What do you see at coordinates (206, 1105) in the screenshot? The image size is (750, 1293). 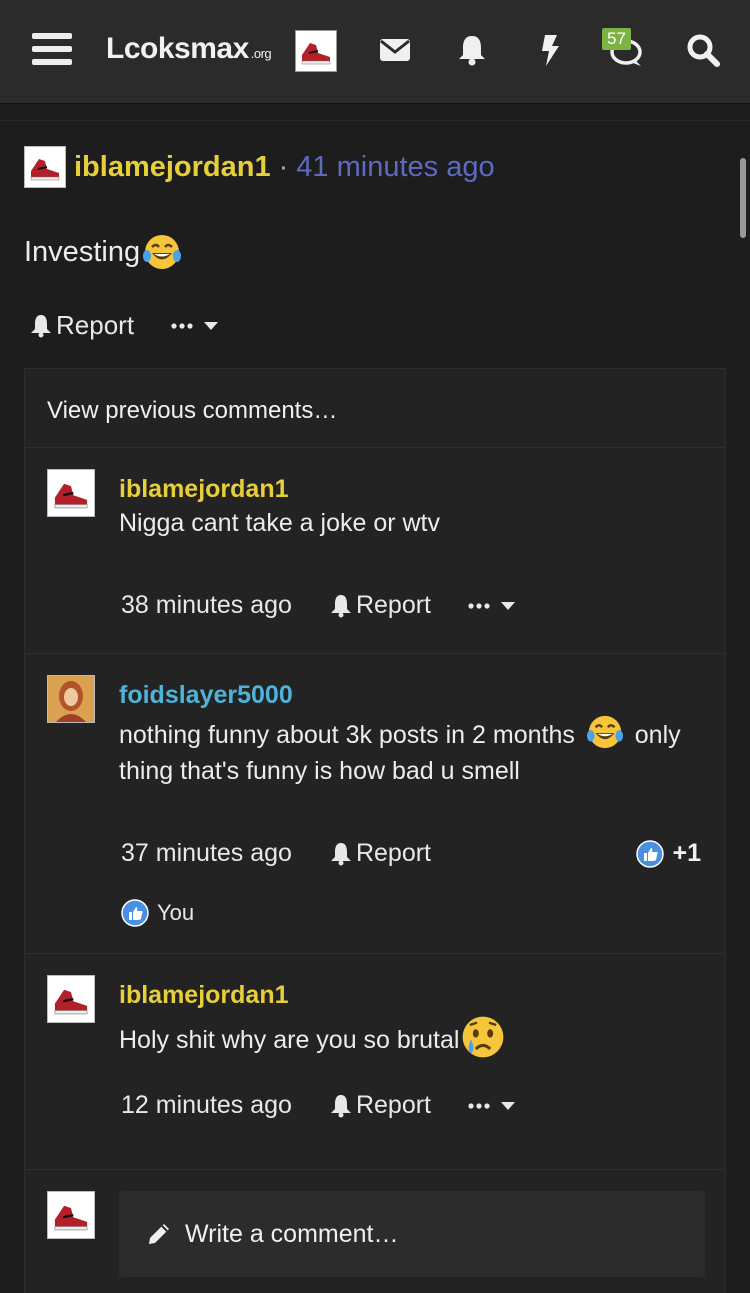 I see `comment-timestamp: 12 minutes ago` at bounding box center [206, 1105].